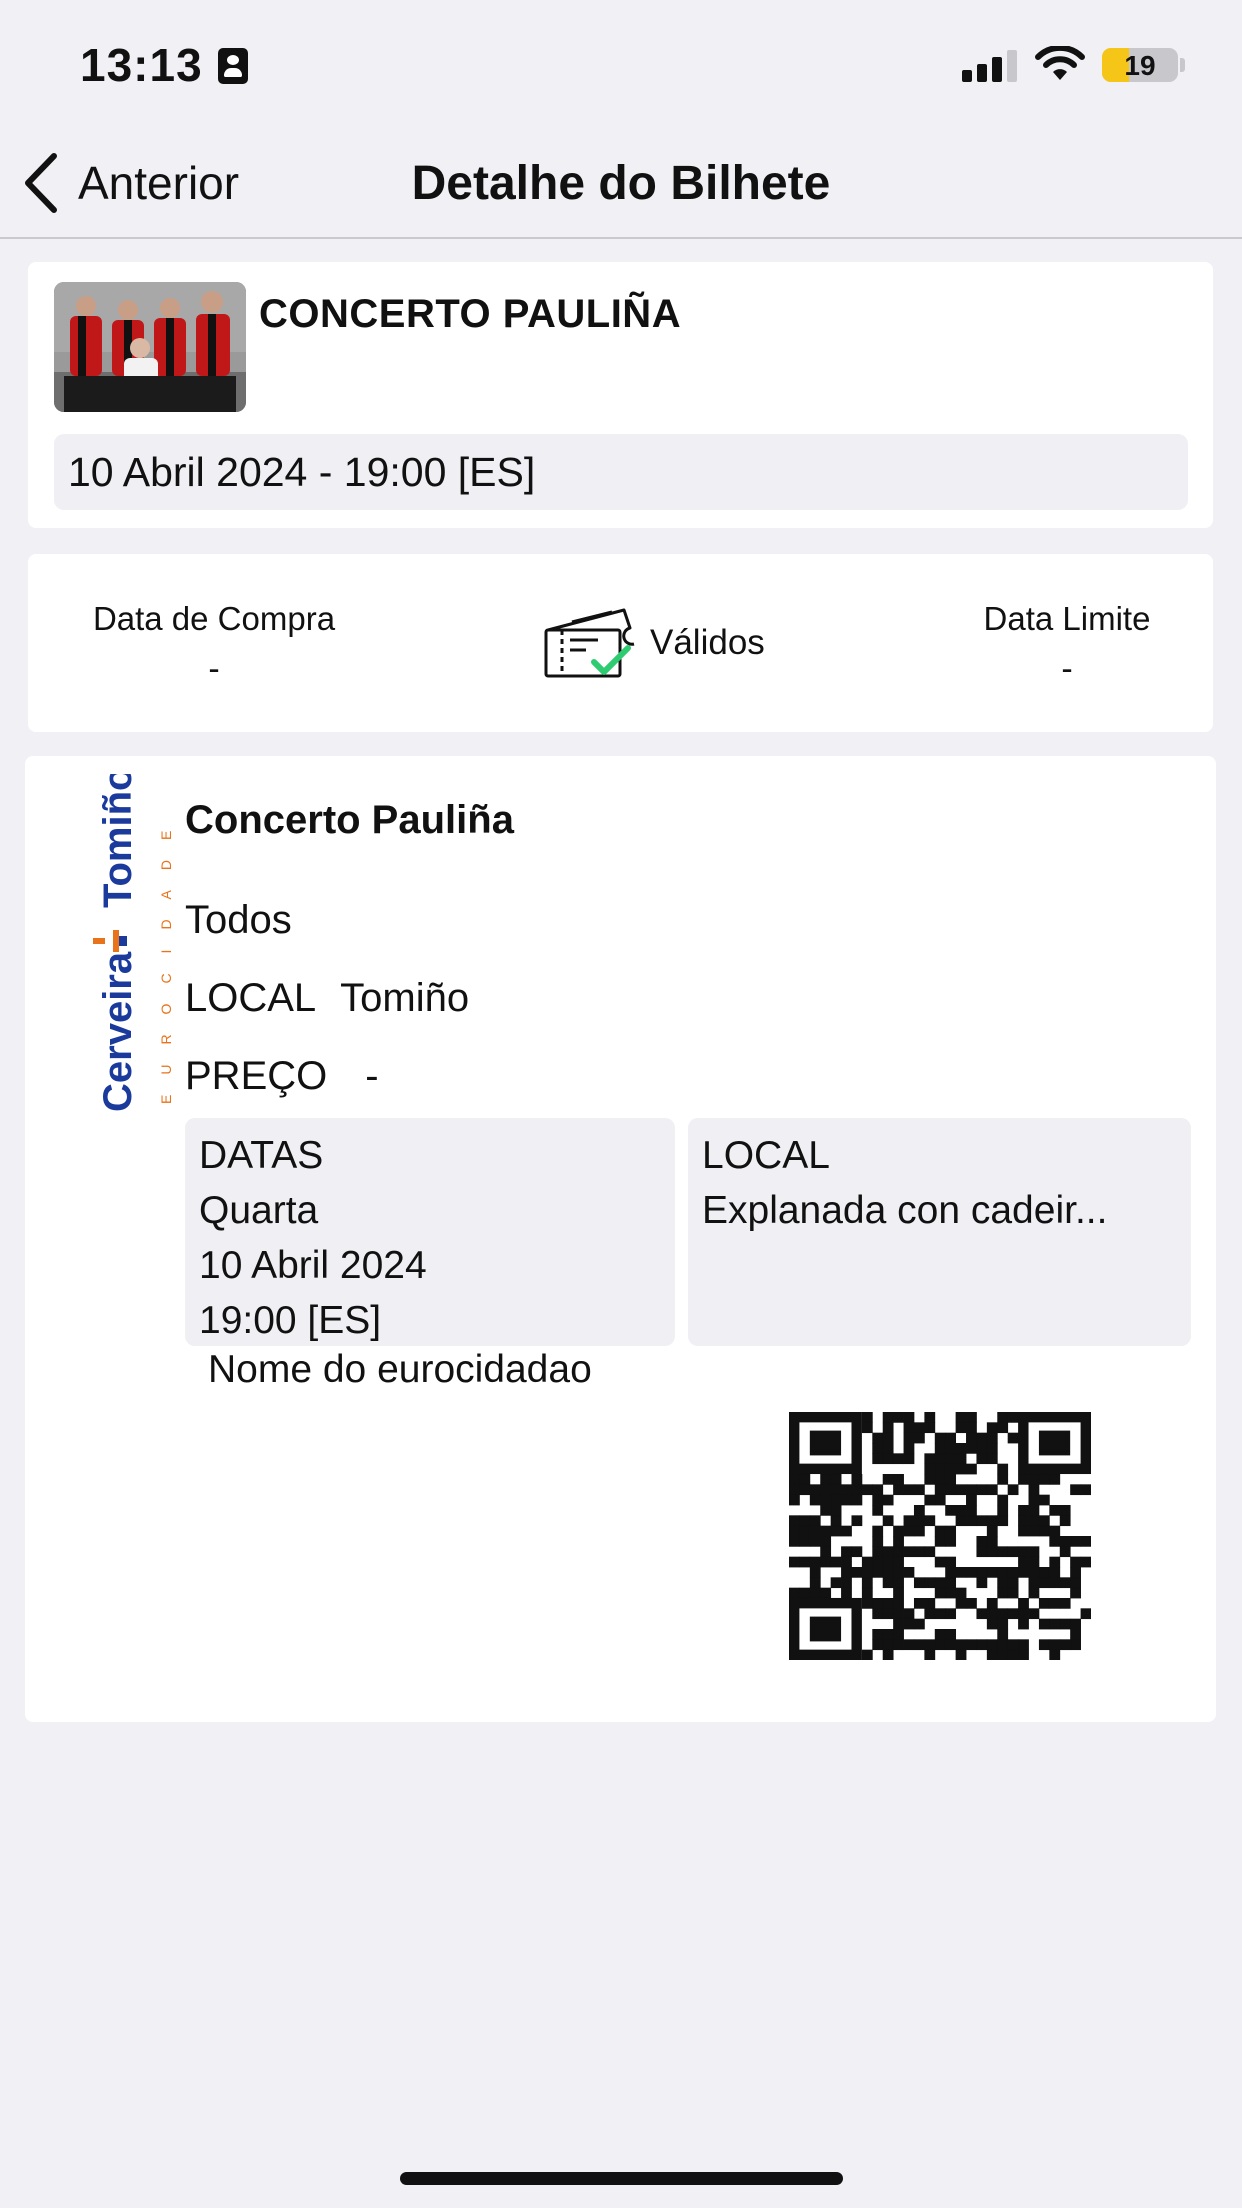 The width and height of the screenshot is (1242, 2208). I want to click on cerveira-tomino-logo: Cerveira Tomiño EUROCIDADE, so click(133, 943).